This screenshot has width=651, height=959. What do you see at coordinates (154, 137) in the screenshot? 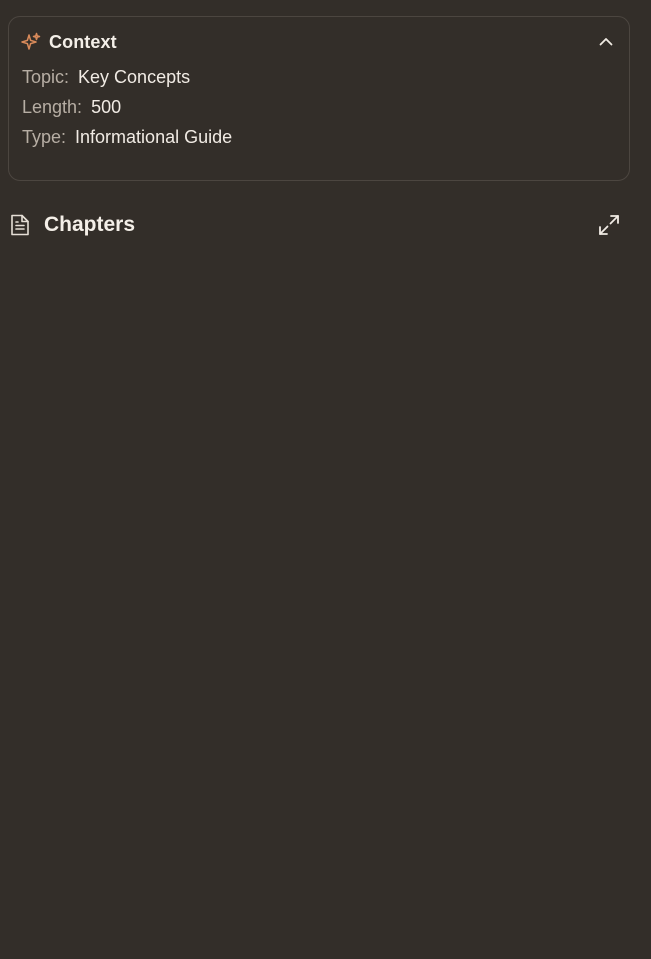
I see `type-value: Informational Guide` at bounding box center [154, 137].